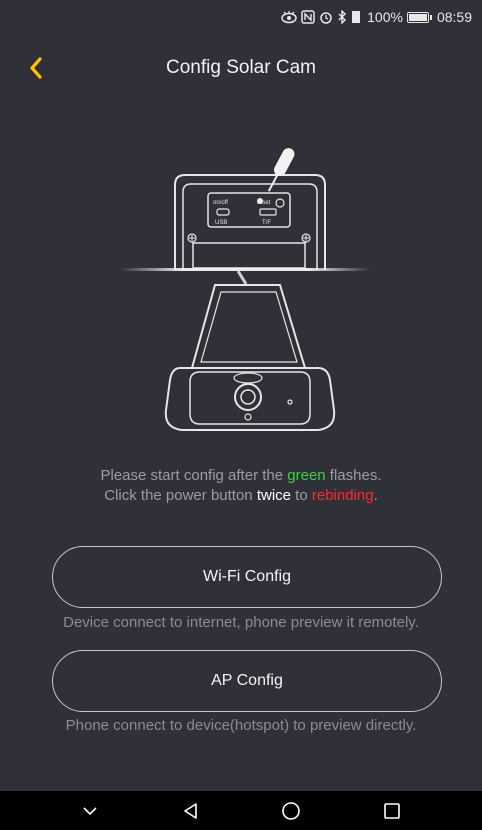 This screenshot has width=482, height=830. What do you see at coordinates (247, 681) in the screenshot?
I see `ap-config-button: AP Config` at bounding box center [247, 681].